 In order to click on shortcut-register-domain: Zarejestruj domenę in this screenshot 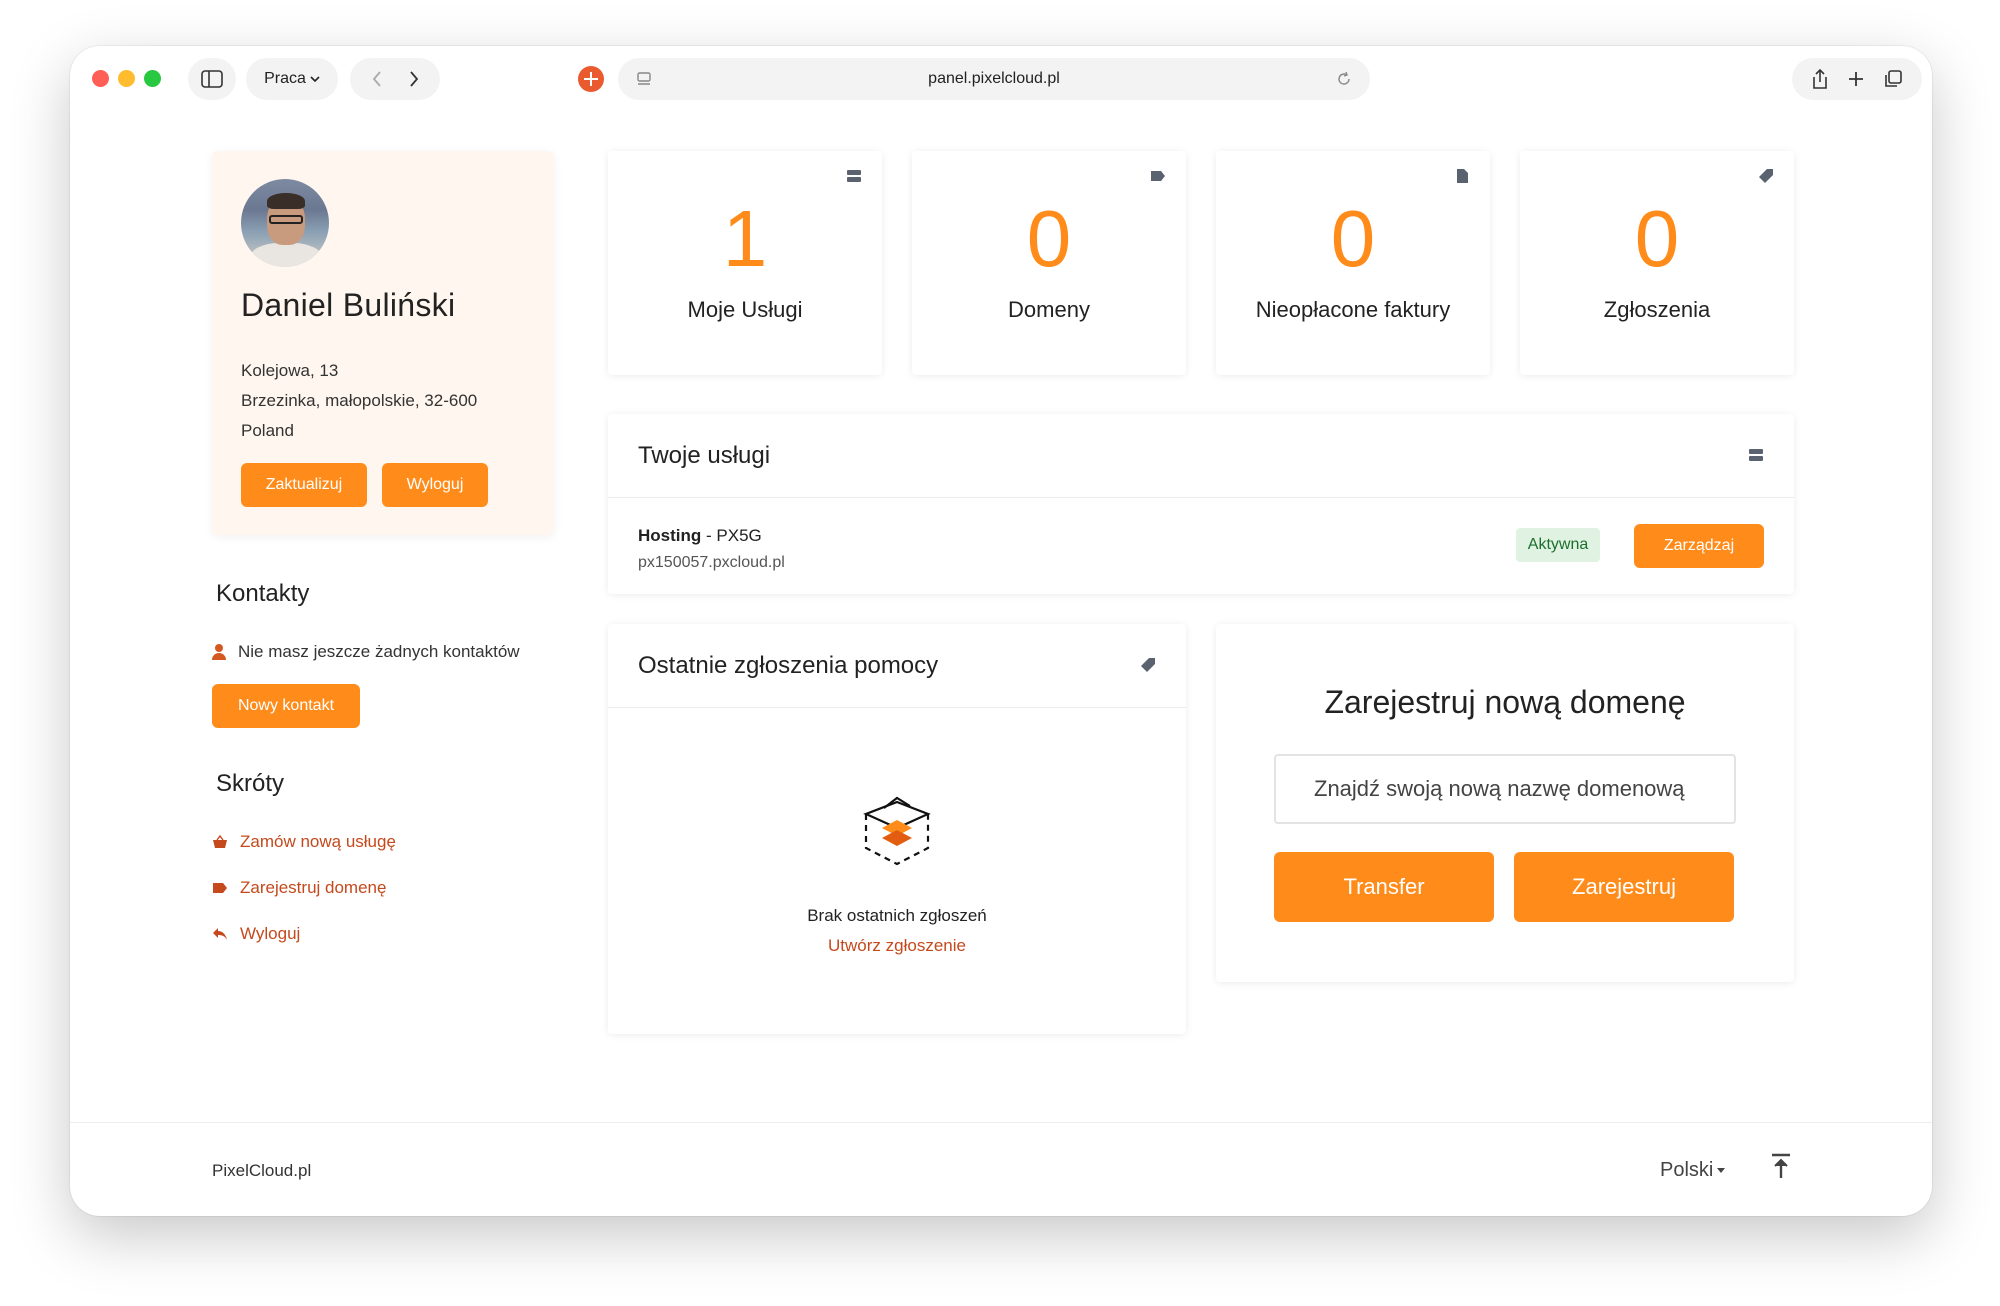, I will do `click(299, 888)`.